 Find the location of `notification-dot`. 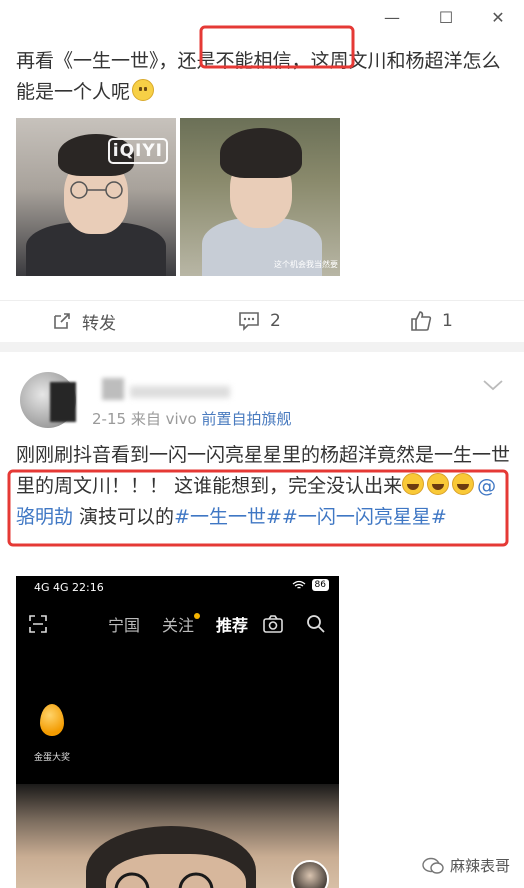

notification-dot is located at coordinates (197, 616).